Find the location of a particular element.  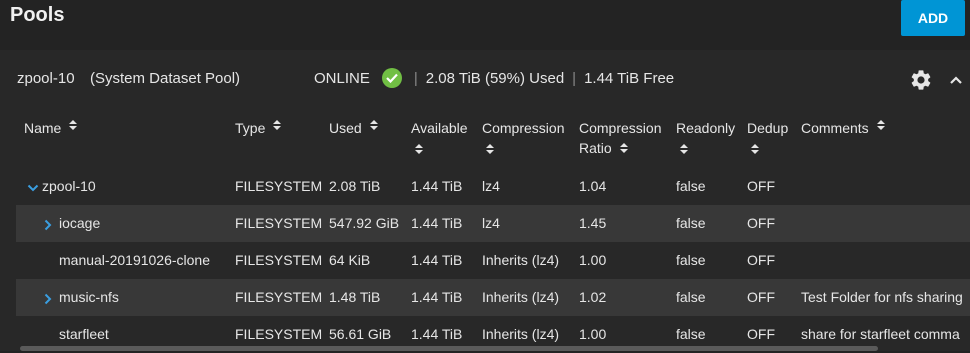

column-header-type: Type is located at coordinates (258, 128).